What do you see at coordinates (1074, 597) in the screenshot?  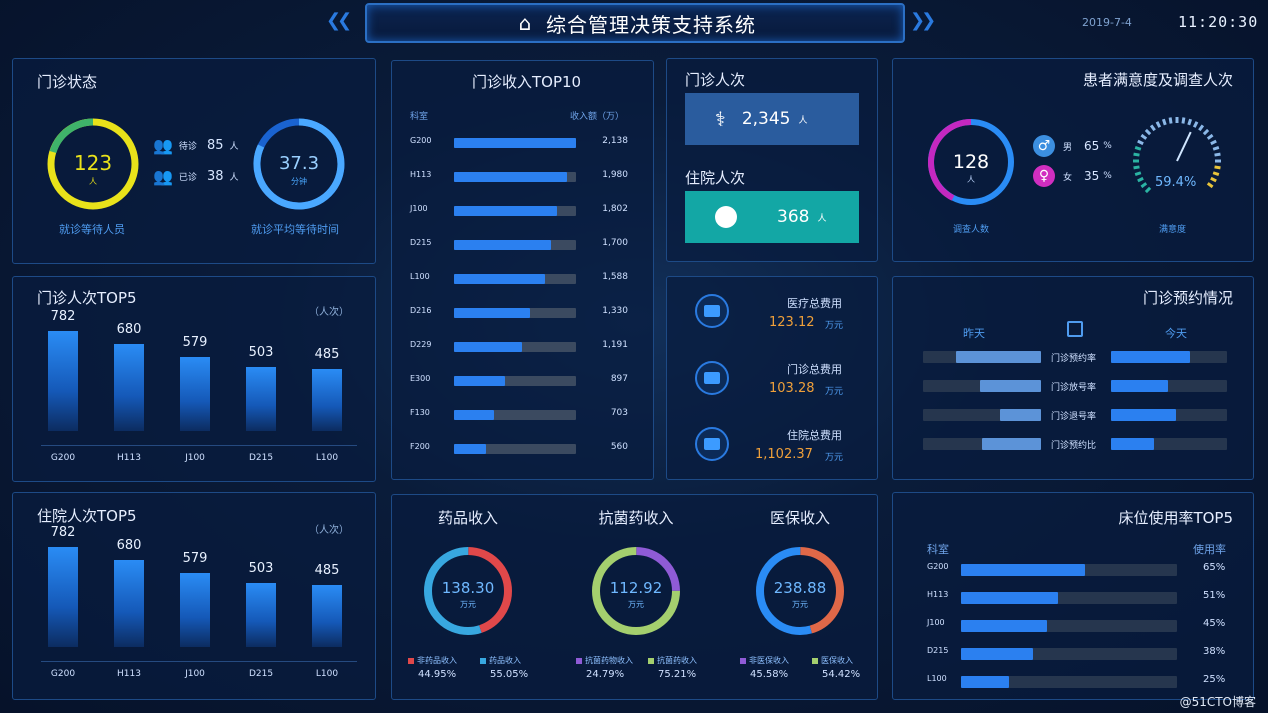 I see `bed-top5-chart: G200 65% H113 51% J100 45% D215 38% L100 25%` at bounding box center [1074, 597].